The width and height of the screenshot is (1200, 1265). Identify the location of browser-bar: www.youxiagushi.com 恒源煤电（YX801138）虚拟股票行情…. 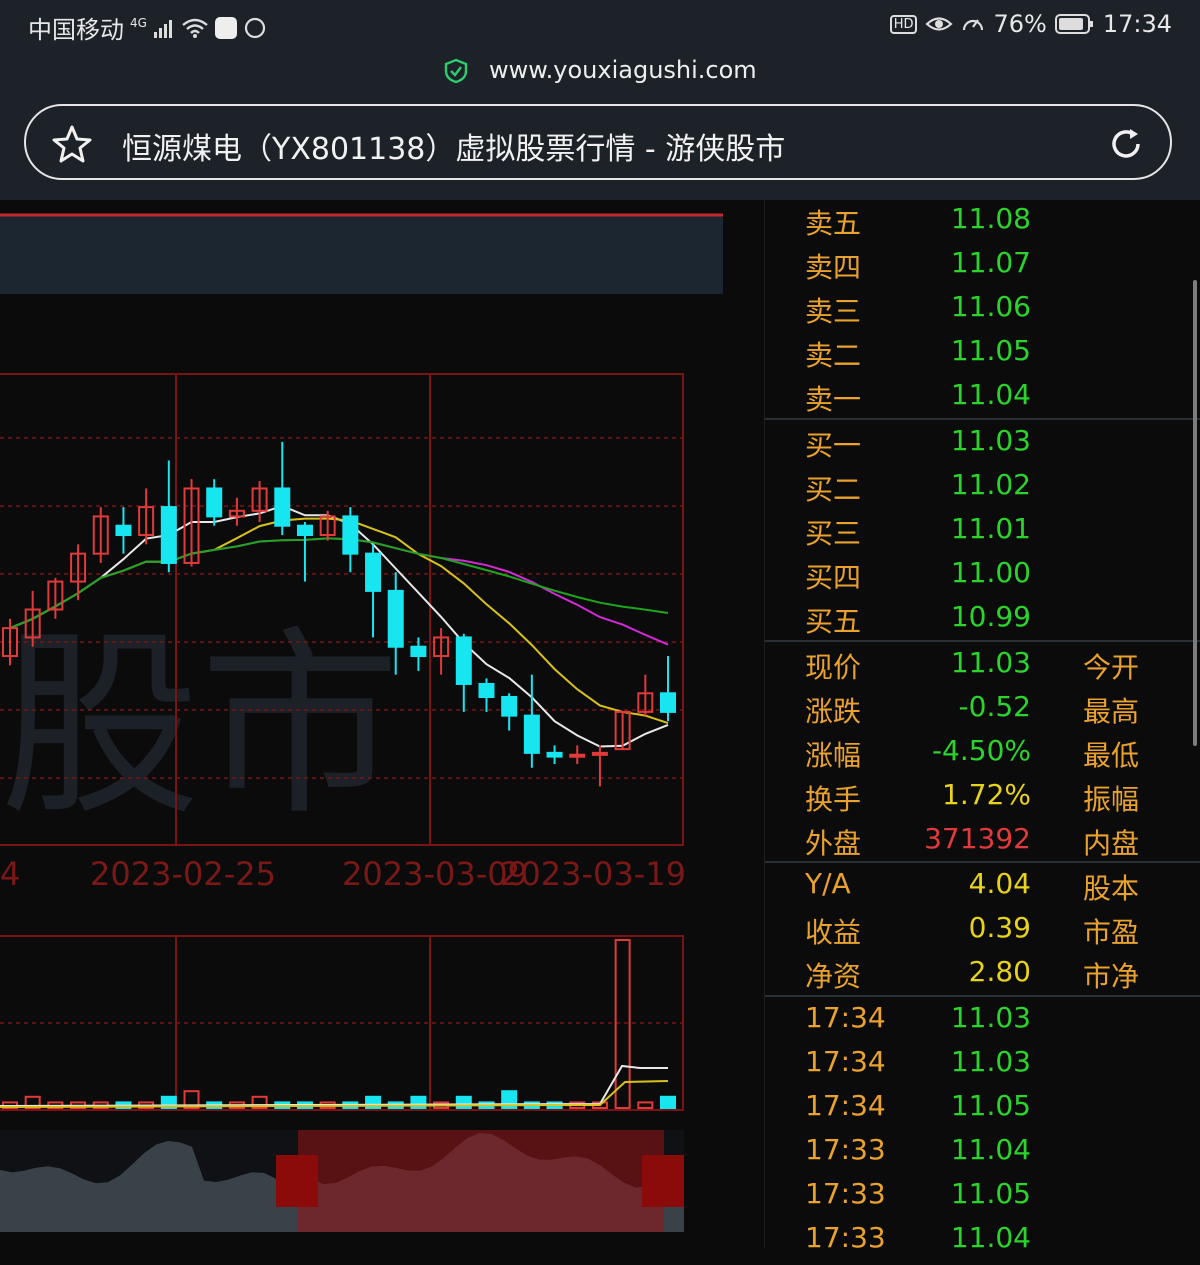
(600, 125).